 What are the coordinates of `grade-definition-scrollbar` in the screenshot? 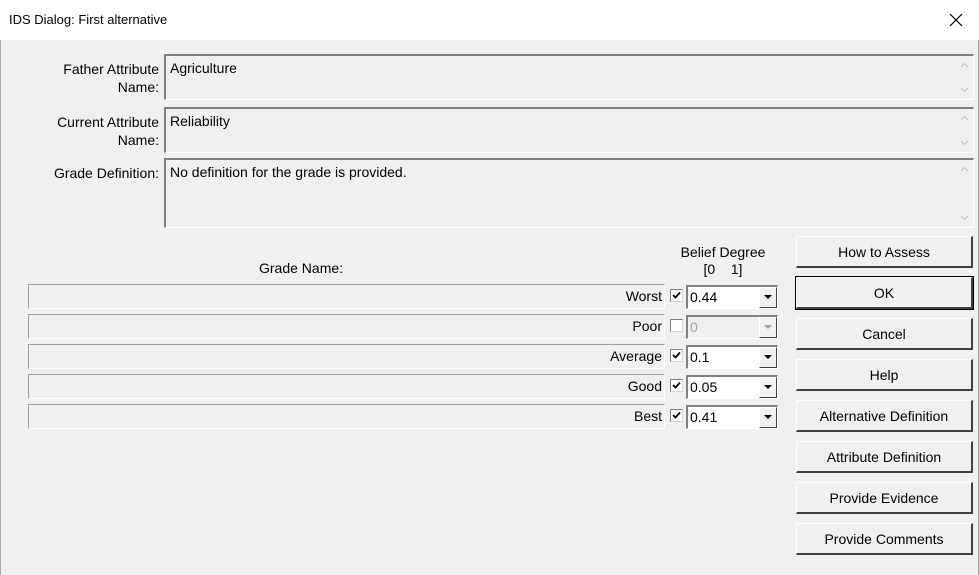 It's located at (964, 193).